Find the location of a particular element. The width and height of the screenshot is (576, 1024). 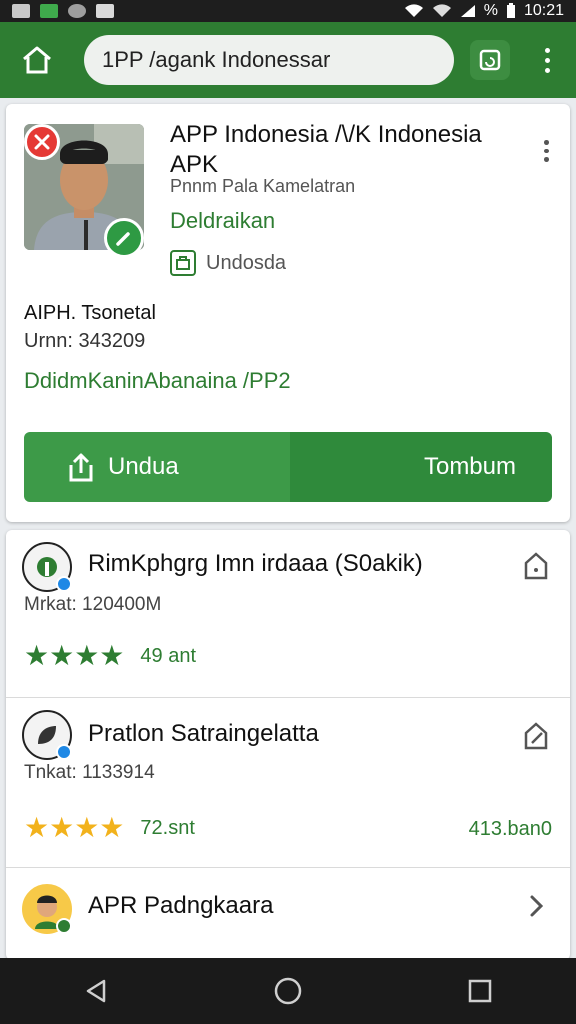

list-item-meta: Tnkat: 1133914 is located at coordinates (89, 772).